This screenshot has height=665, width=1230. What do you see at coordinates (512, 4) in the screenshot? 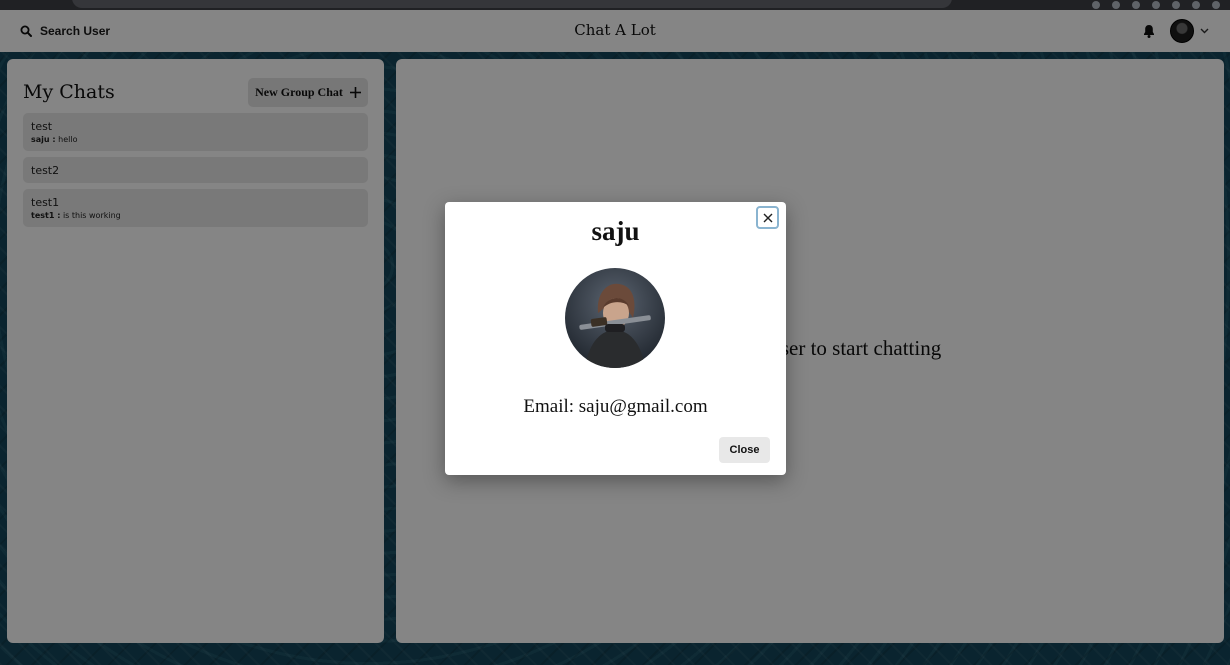
I see `address-bar` at bounding box center [512, 4].